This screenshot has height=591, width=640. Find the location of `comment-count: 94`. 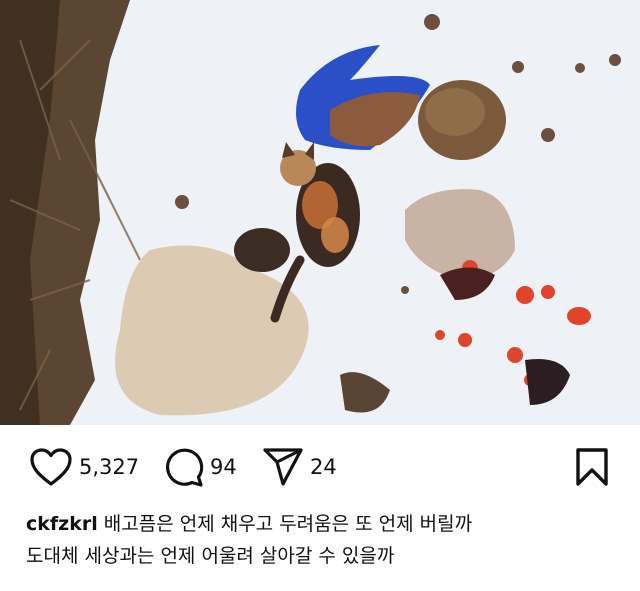

comment-count: 94 is located at coordinates (223, 467).